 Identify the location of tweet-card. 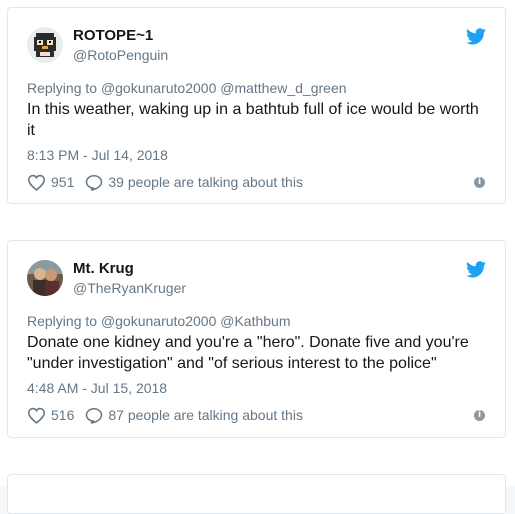
(256, 494).